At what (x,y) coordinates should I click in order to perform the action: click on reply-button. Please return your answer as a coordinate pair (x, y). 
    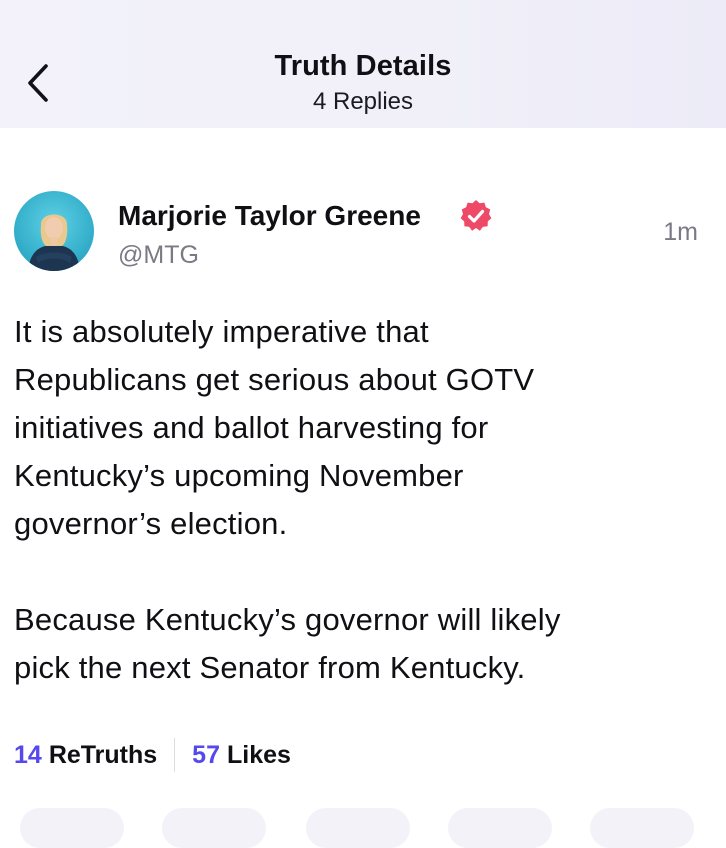
    Looking at the image, I should click on (72, 828).